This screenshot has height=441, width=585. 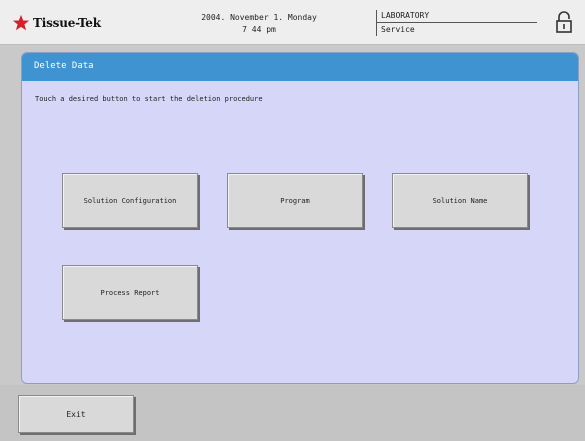 I want to click on datetime: 2004. November 1. Monday 7 44 pm, so click(x=259, y=24).